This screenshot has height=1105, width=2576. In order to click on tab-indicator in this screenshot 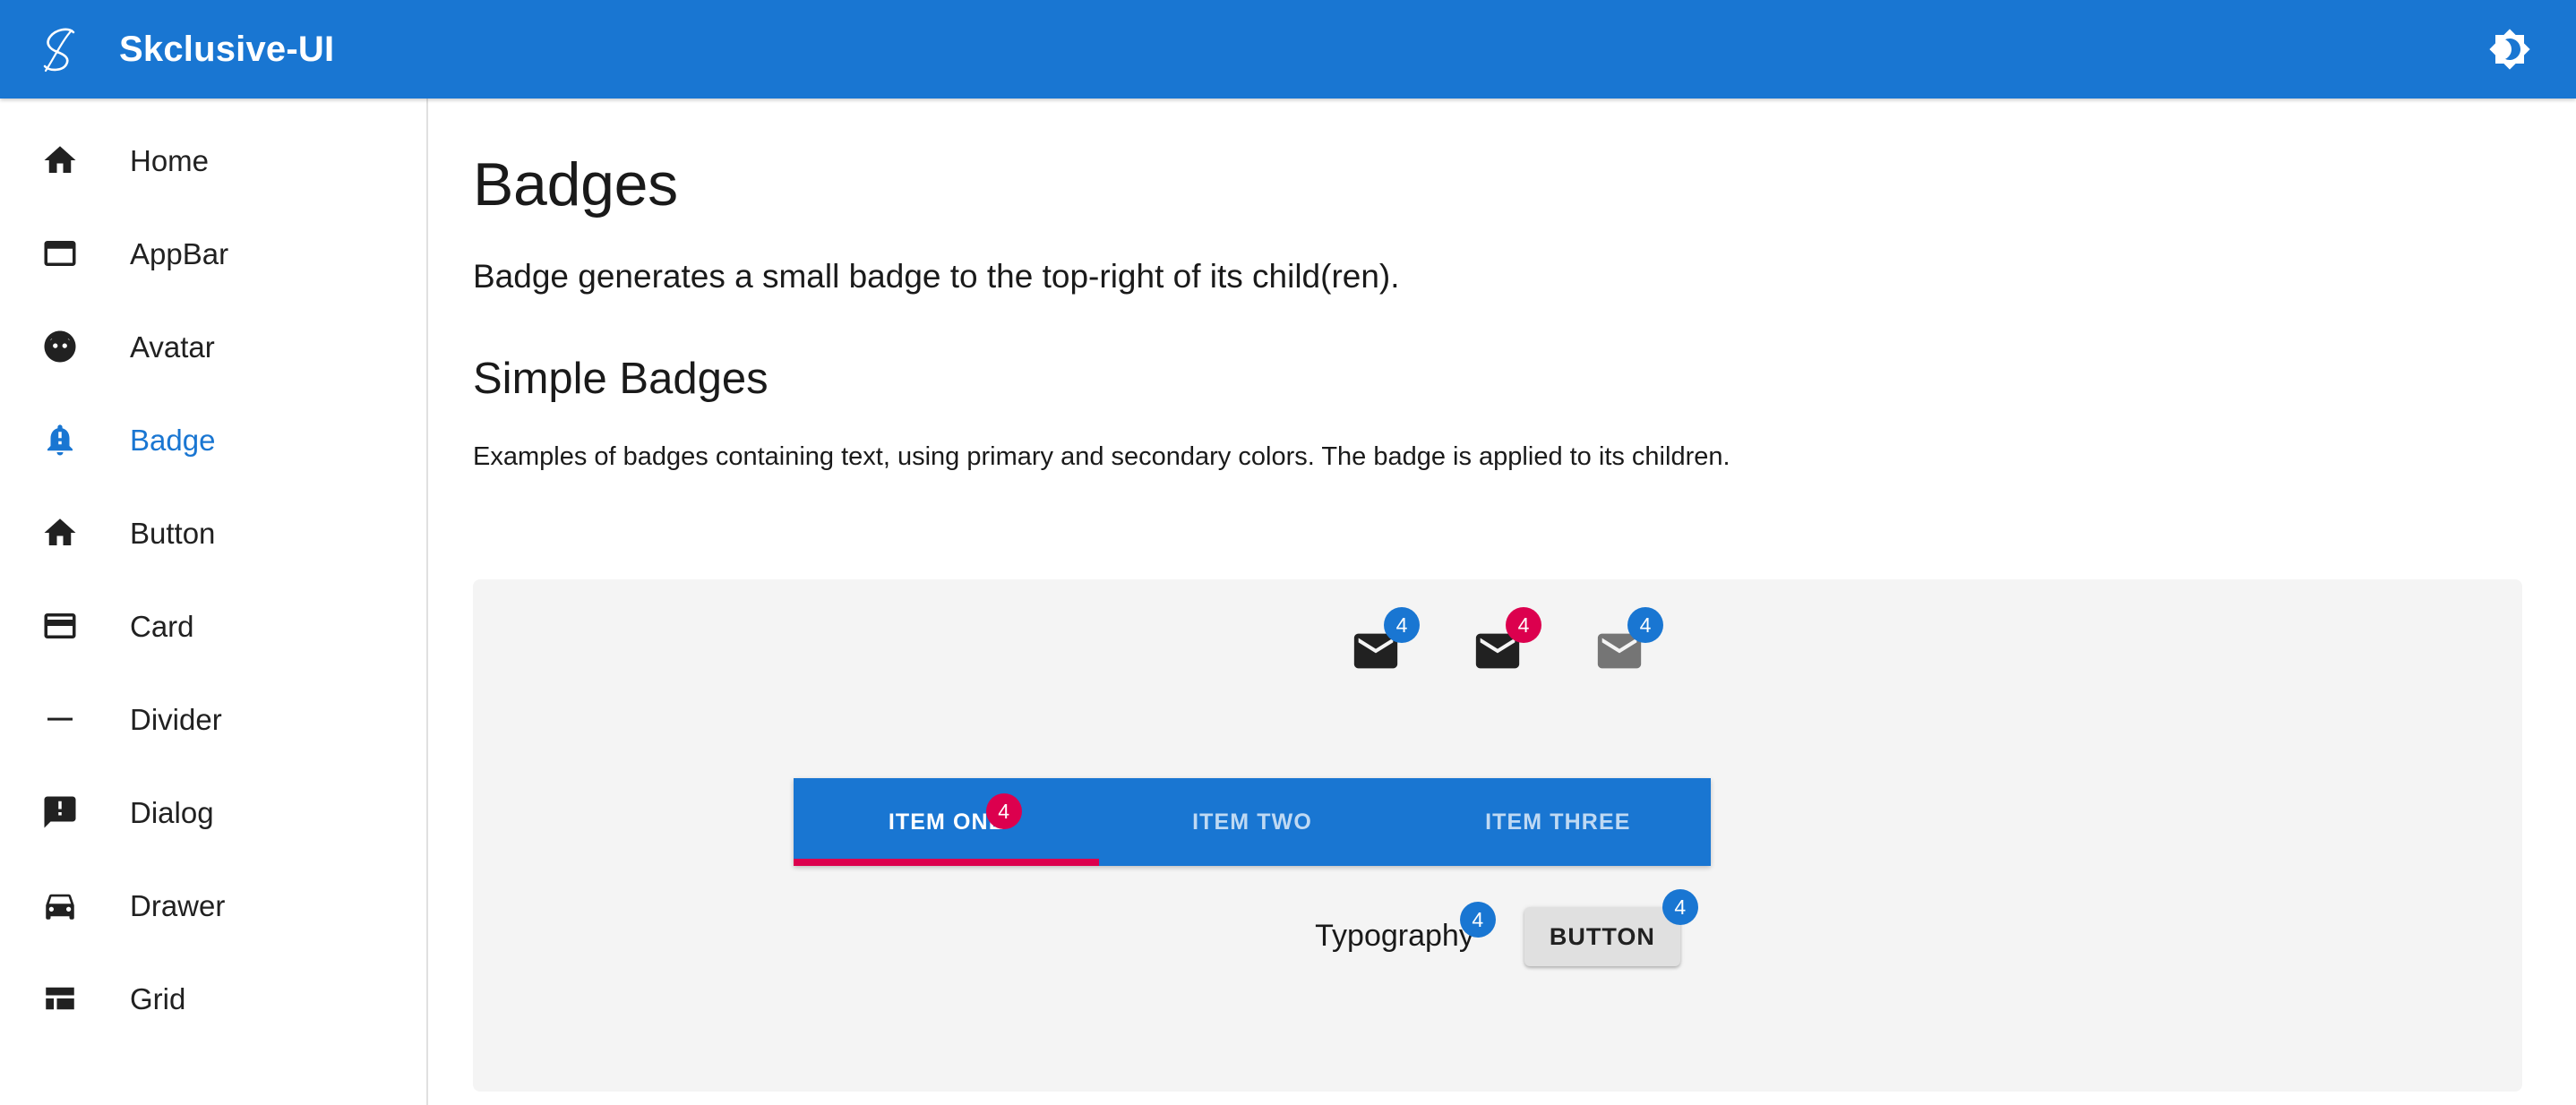, I will do `click(946, 863)`.